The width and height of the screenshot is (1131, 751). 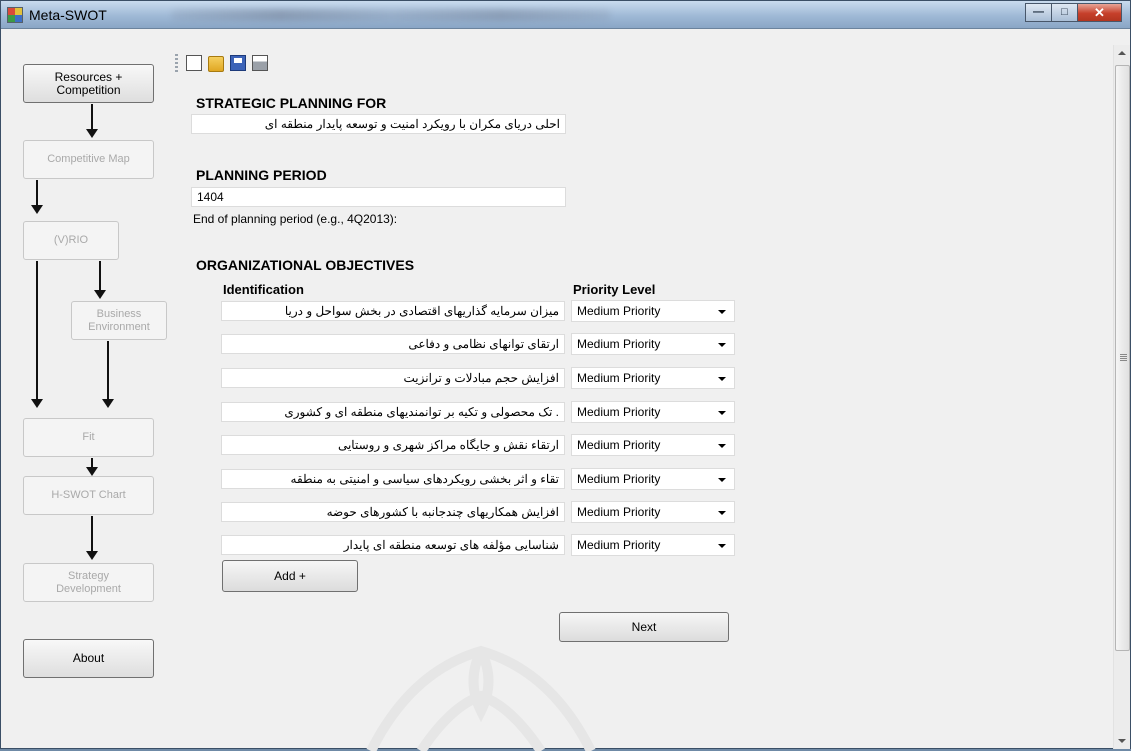 I want to click on scrollbar-thumb, so click(x=1122, y=358).